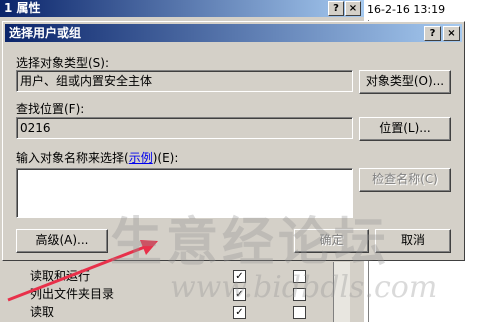 The image size is (481, 322). What do you see at coordinates (304, 287) in the screenshot?
I see `watermark-url: www.bidbdls.com` at bounding box center [304, 287].